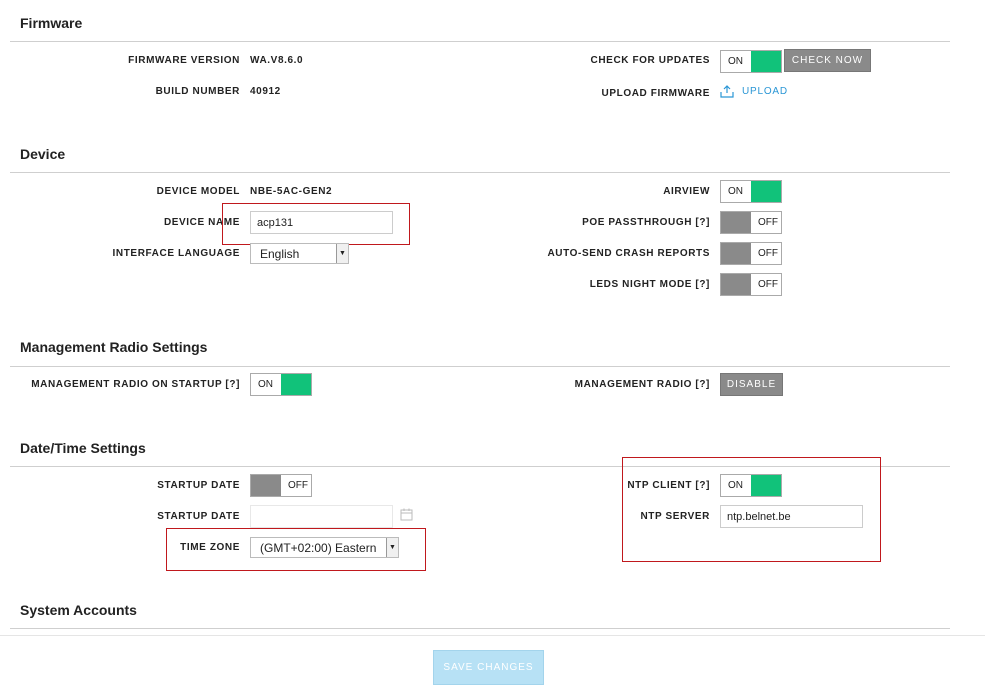 The height and width of the screenshot is (693, 985). I want to click on check-updates-toggle: ON, so click(751, 61).